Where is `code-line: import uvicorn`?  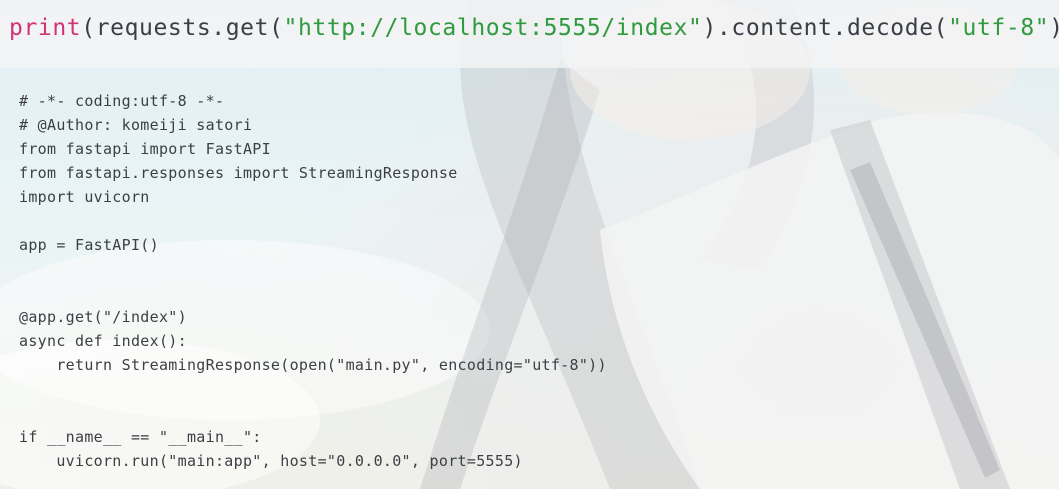 code-line: import uvicorn is located at coordinates (84, 197).